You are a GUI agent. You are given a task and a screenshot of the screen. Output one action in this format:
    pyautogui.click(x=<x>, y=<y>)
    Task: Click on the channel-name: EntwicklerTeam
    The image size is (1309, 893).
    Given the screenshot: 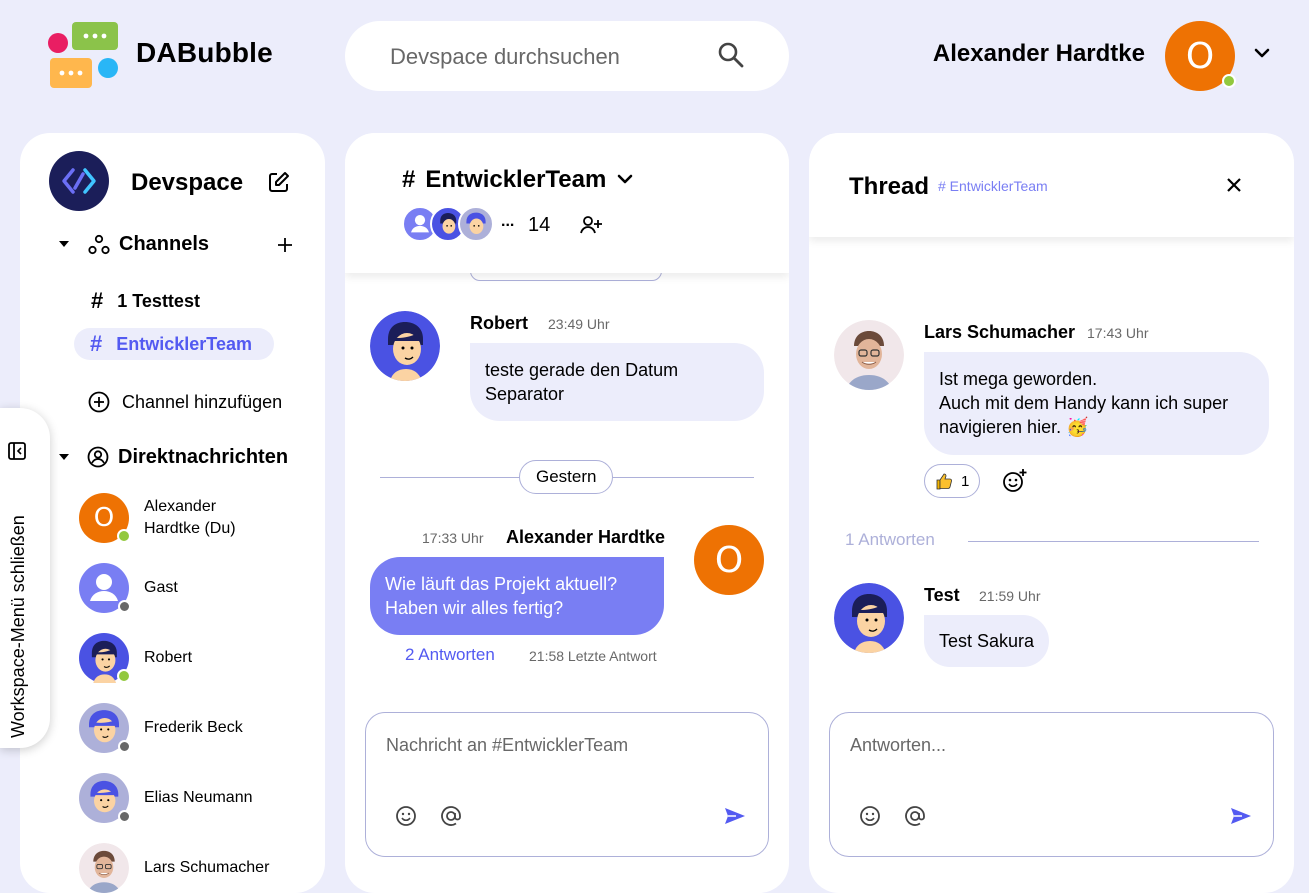 What is the action you would take?
    pyautogui.click(x=516, y=179)
    